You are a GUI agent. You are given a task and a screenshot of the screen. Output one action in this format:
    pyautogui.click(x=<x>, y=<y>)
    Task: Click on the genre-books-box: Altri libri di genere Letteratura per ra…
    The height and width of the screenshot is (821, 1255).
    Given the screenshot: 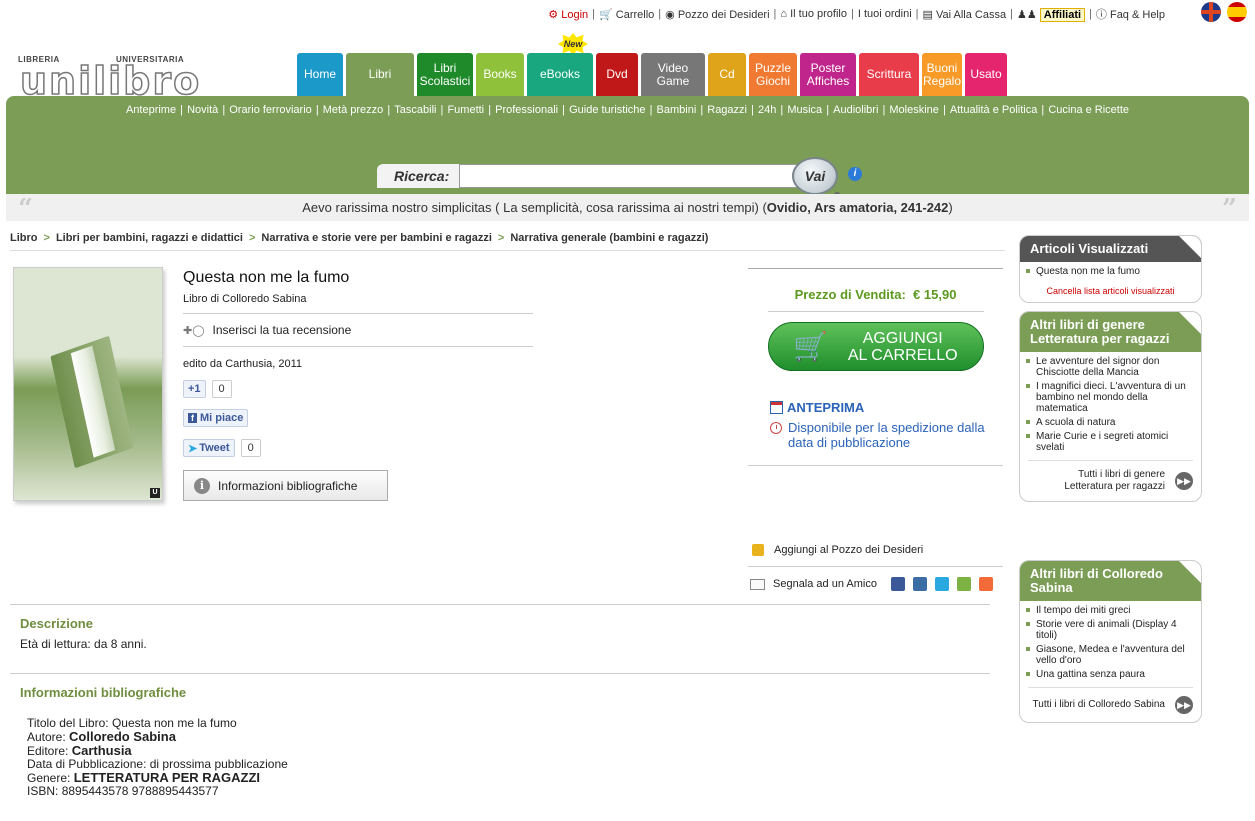 What is the action you would take?
    pyautogui.click(x=1110, y=406)
    